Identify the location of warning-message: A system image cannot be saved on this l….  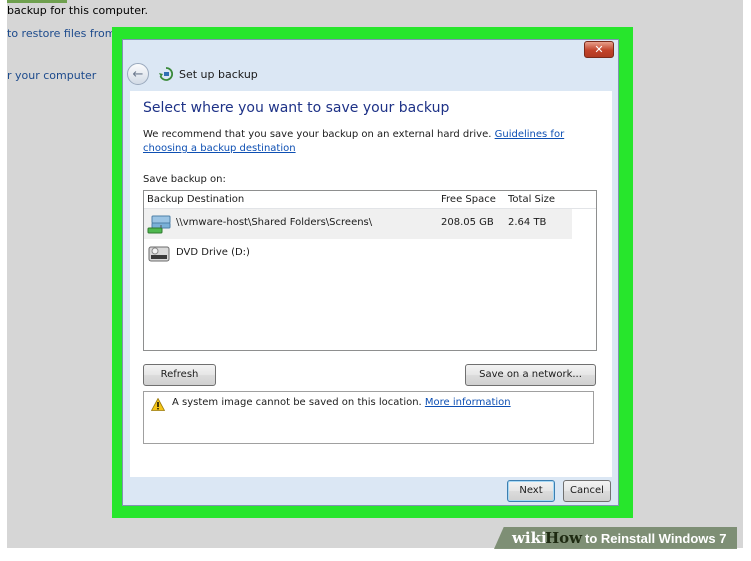
(341, 402).